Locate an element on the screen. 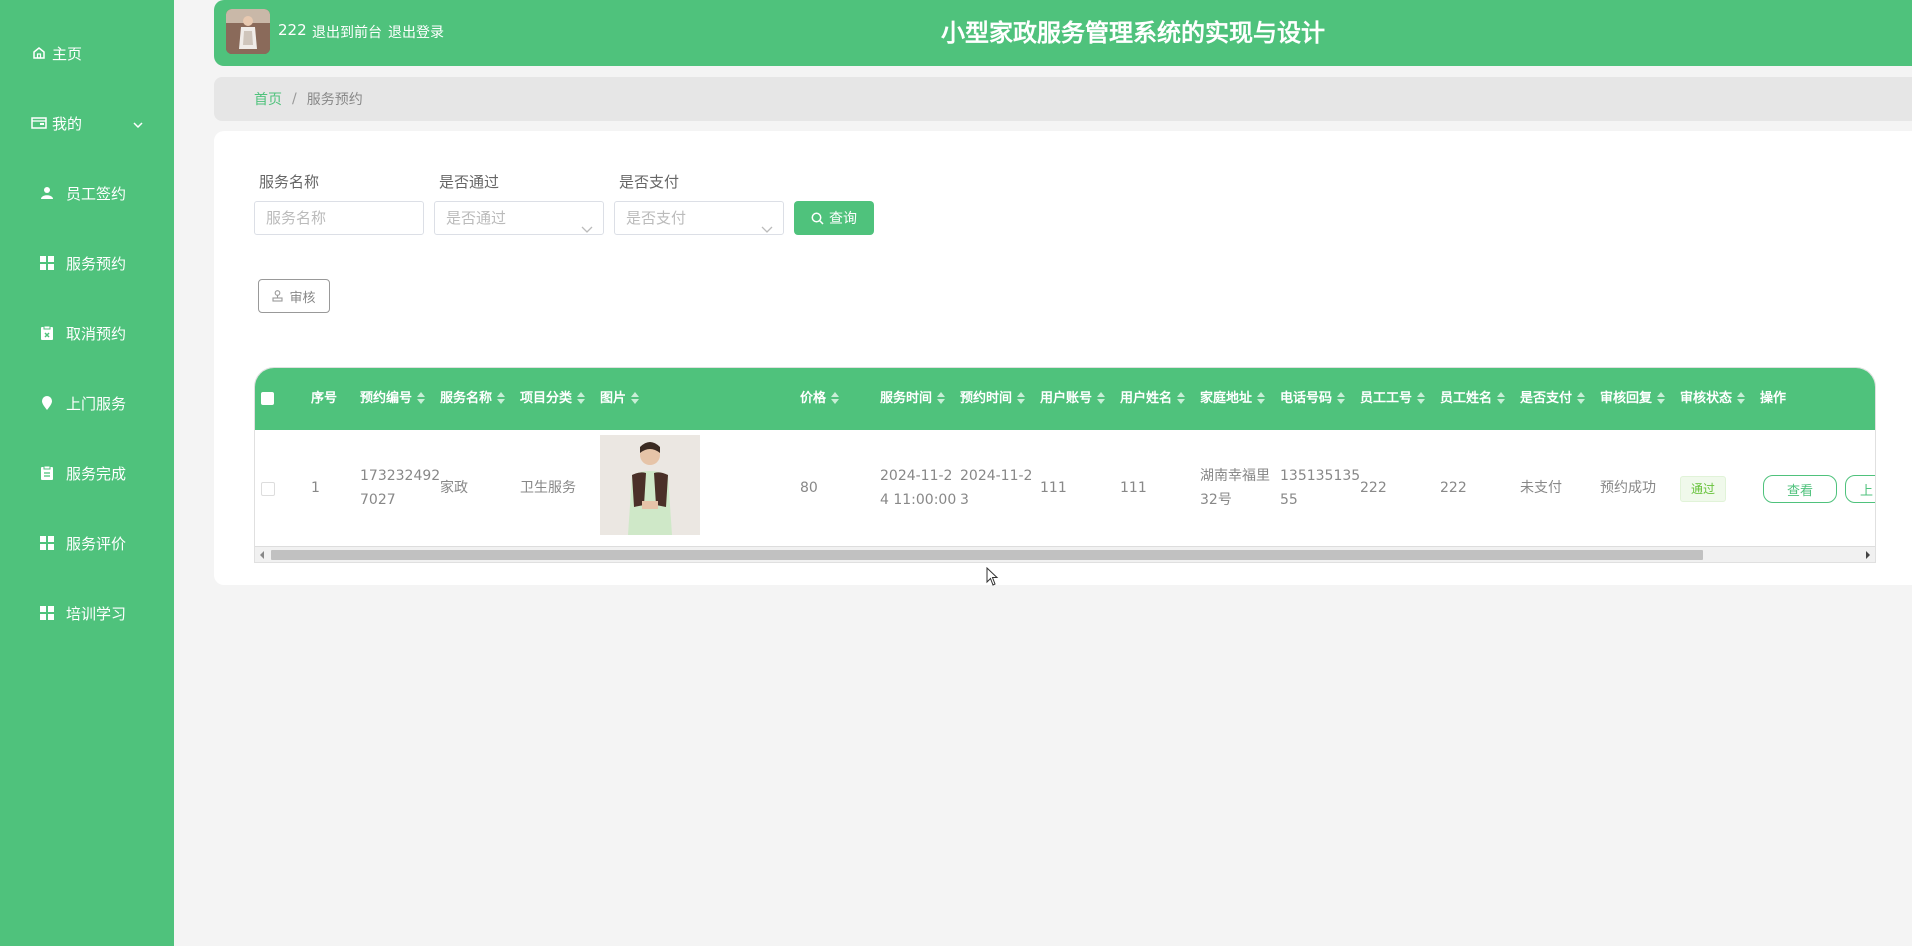 The image size is (1912, 946). sidebar-item-home-service: 上门服务 is located at coordinates (87, 403).